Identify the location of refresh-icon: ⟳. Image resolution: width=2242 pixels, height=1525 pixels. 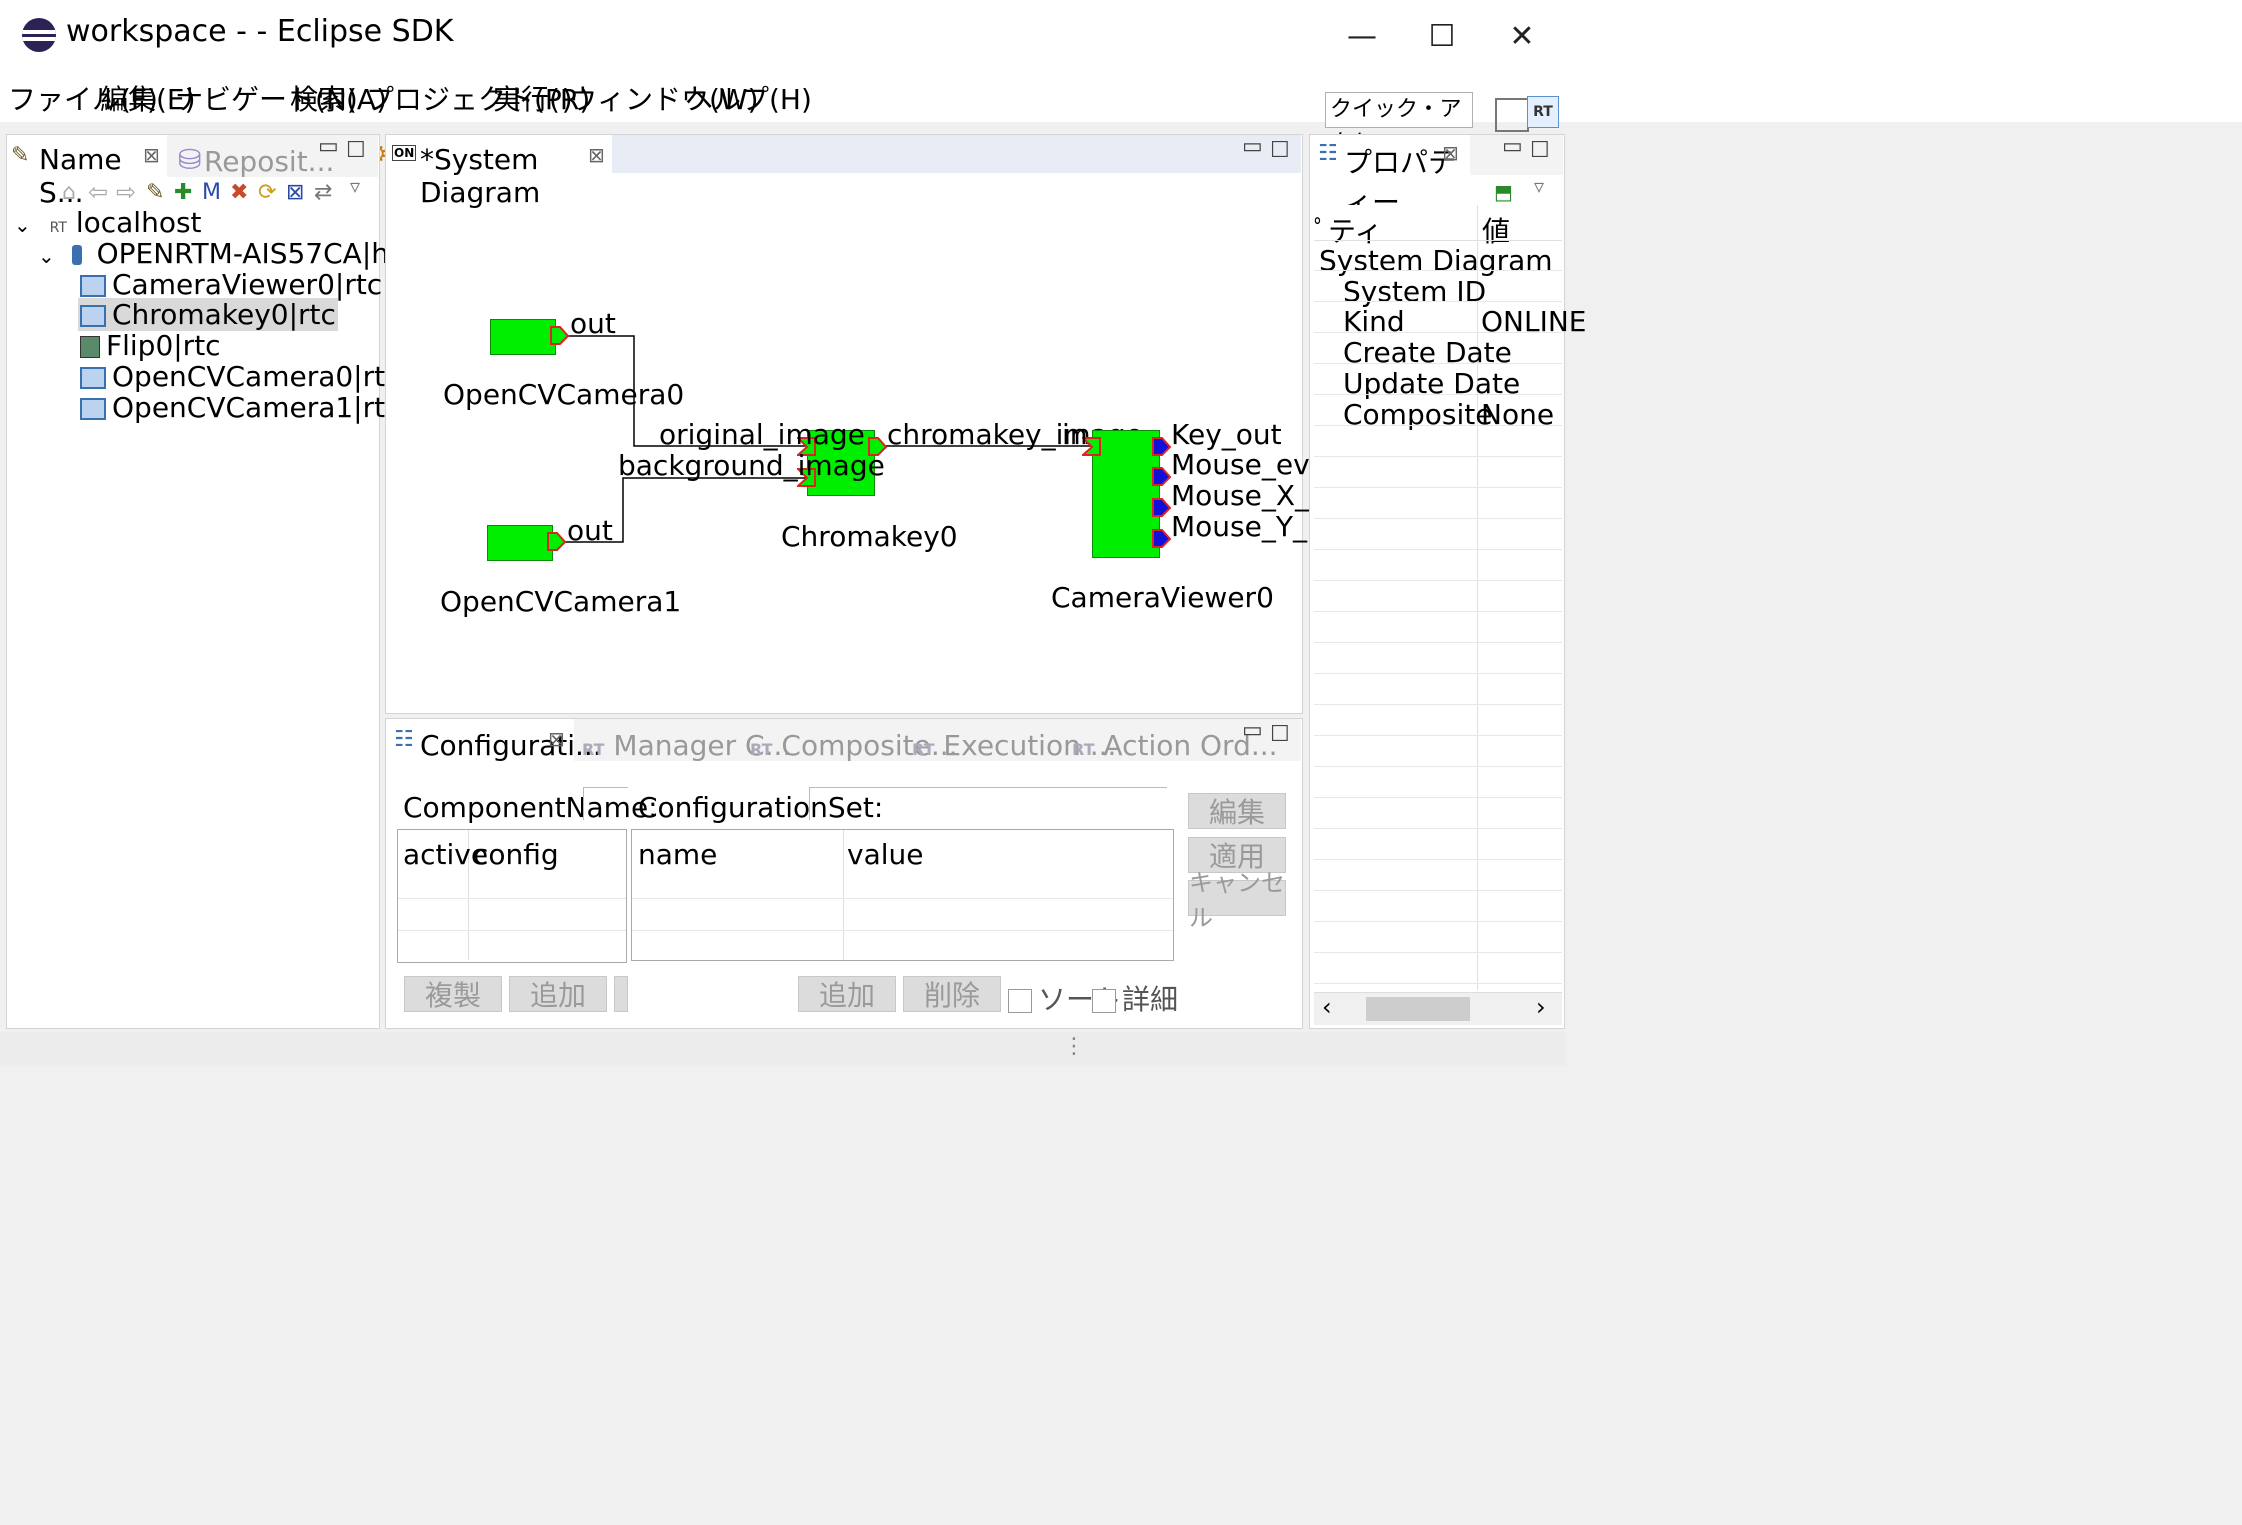
(267, 192).